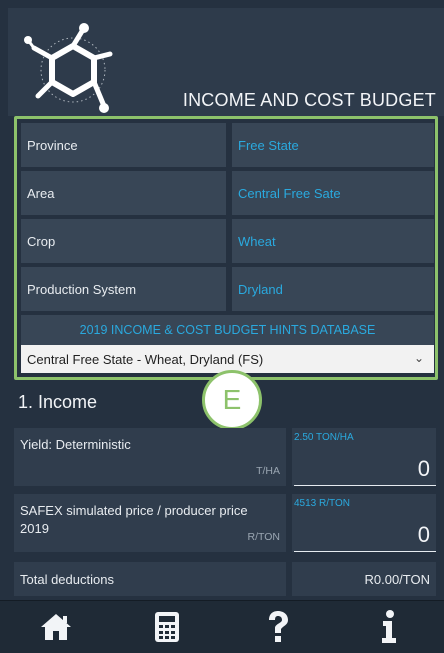  I want to click on total-deductions-label: Total deductions, so click(150, 579).